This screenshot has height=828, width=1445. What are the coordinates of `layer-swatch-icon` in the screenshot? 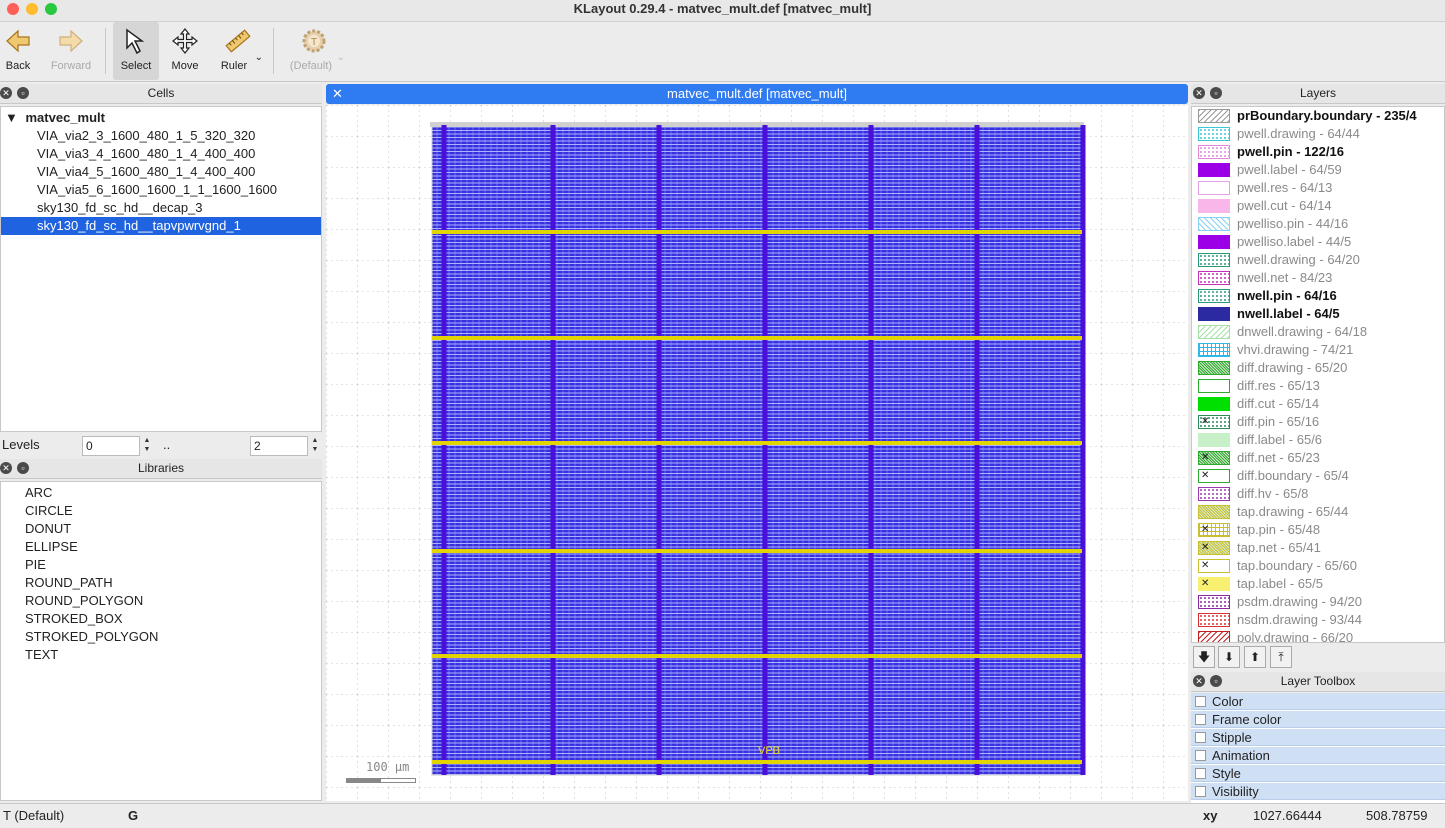 It's located at (1214, 260).